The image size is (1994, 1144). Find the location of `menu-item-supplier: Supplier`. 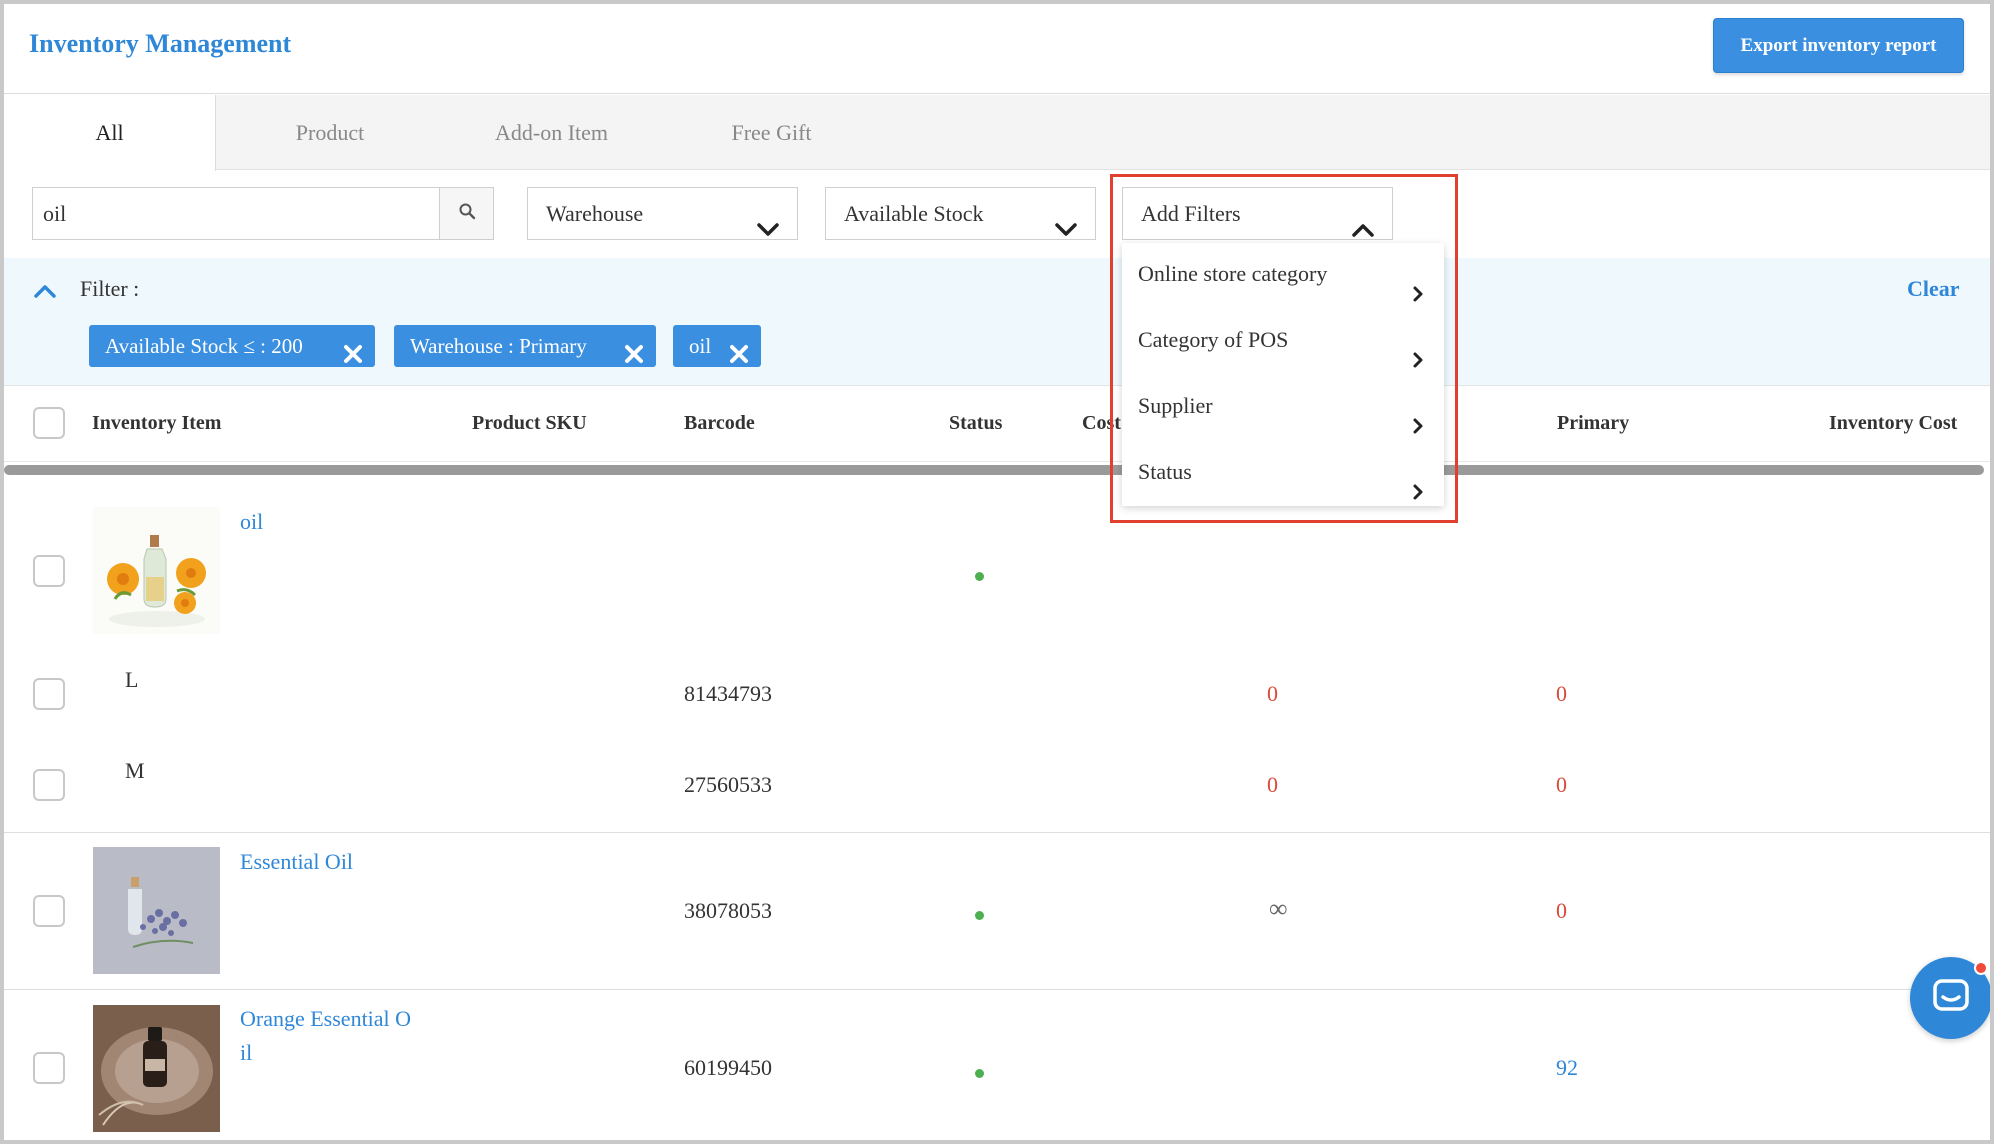

menu-item-supplier: Supplier is located at coordinates (1283, 408).